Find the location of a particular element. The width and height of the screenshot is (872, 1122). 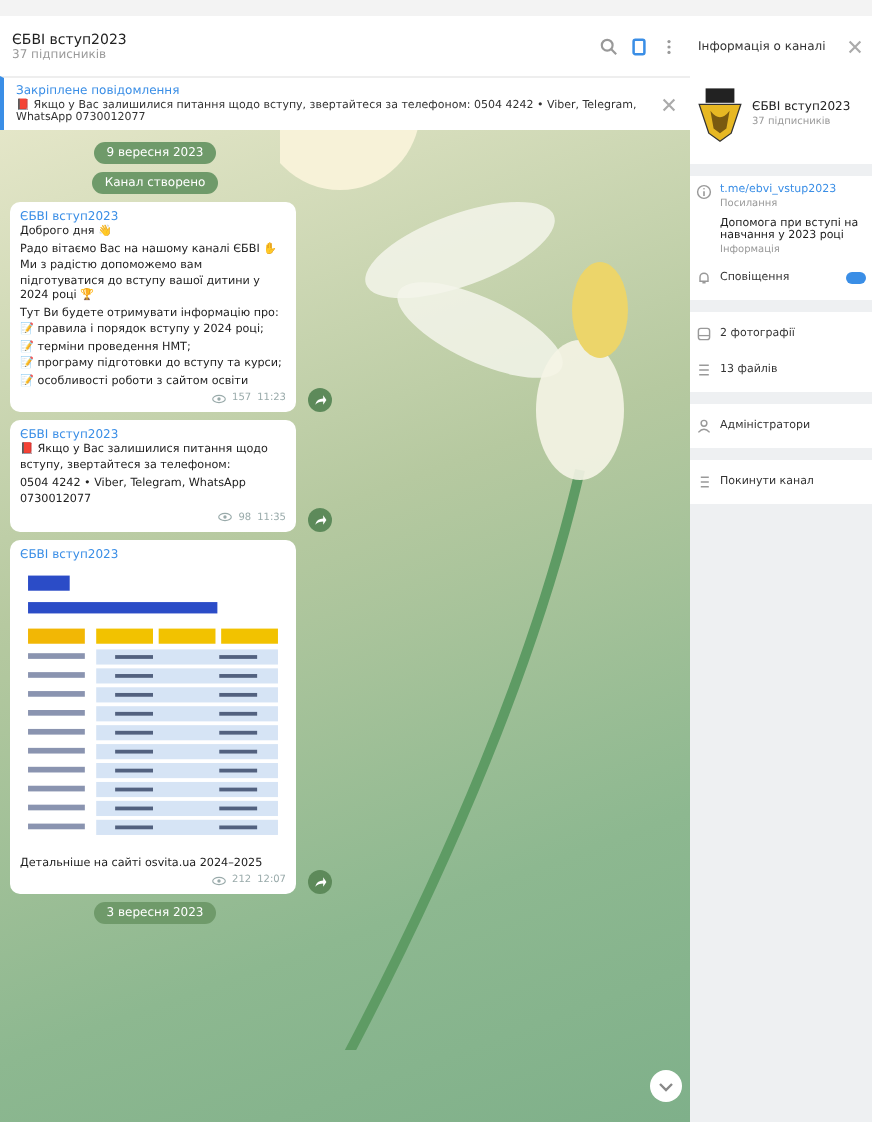

logo-icon is located at coordinates (720, 114).